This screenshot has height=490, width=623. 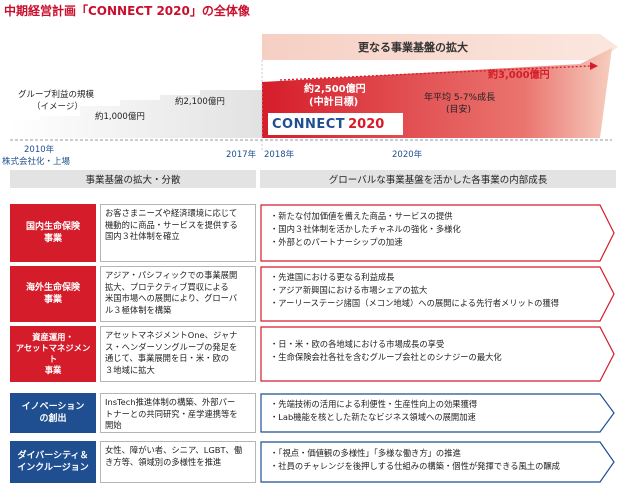 I want to click on header-left: 事業基盤の拡大・分散, so click(x=133, y=179).